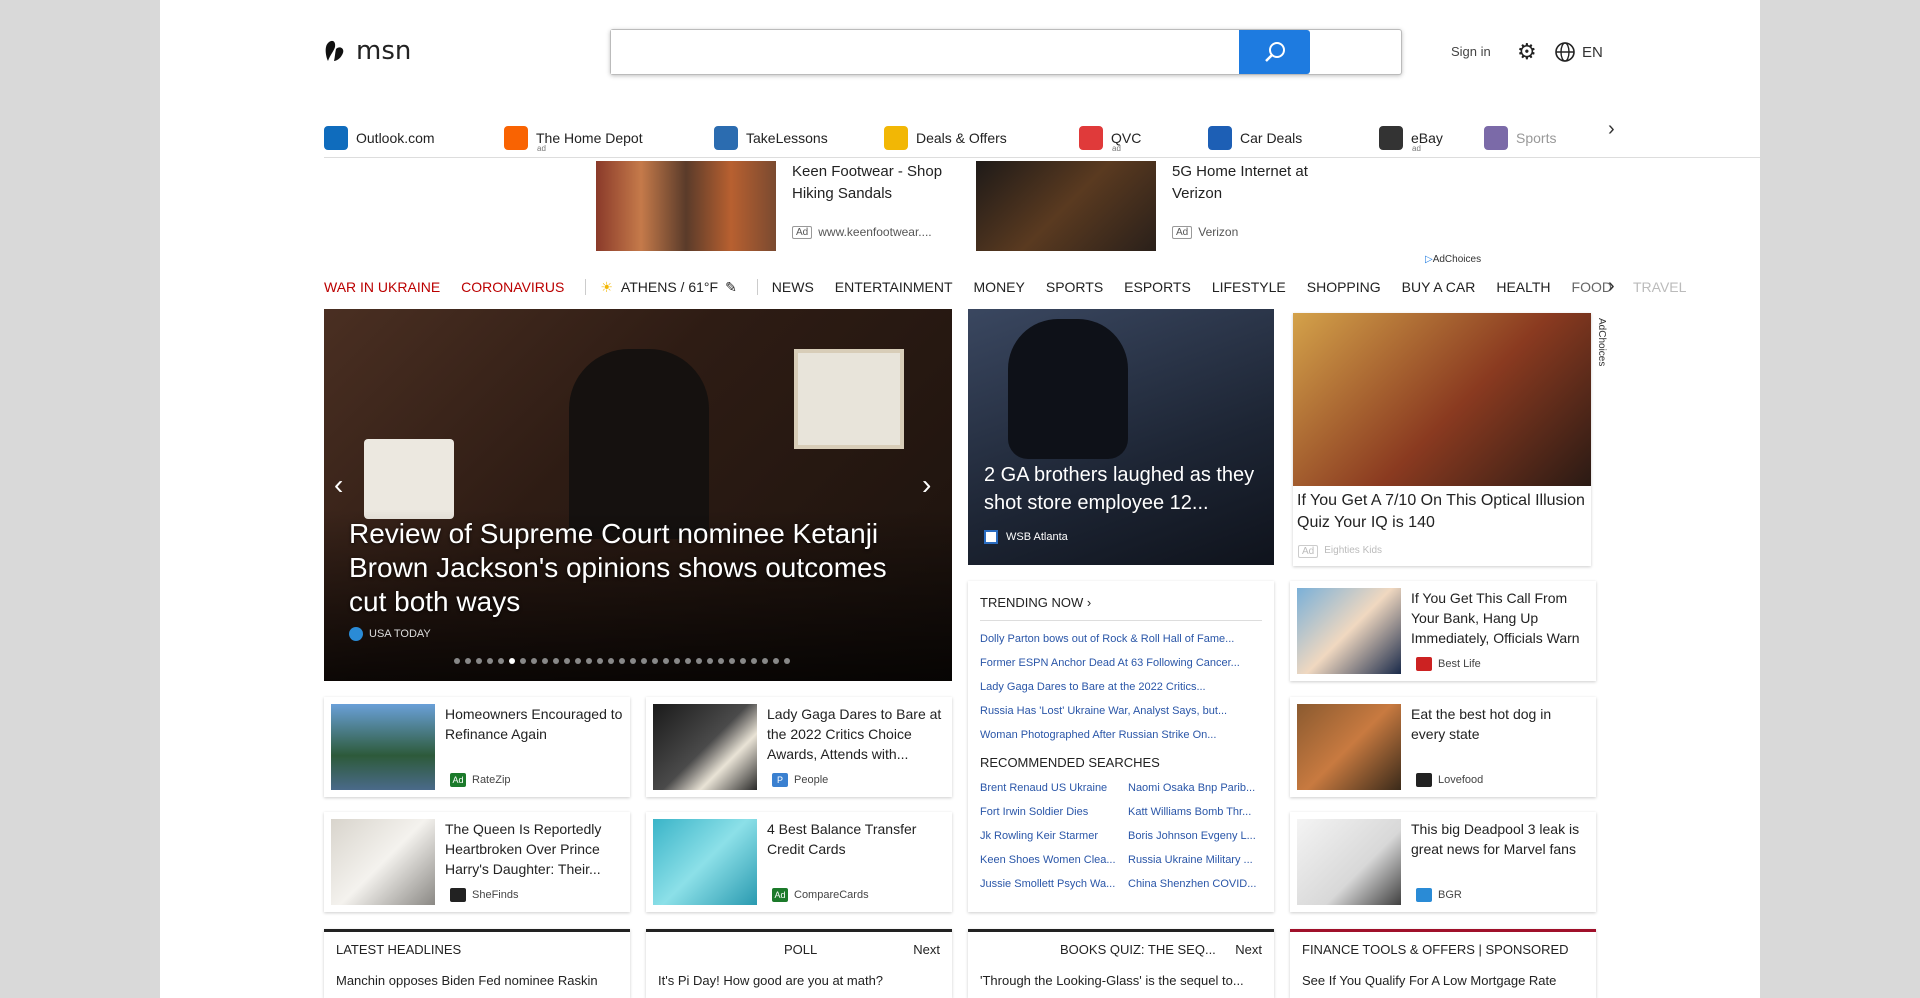  Describe the element at coordinates (1110, 139) in the screenshot. I see `quick-link-qvc: QVC ad` at that location.